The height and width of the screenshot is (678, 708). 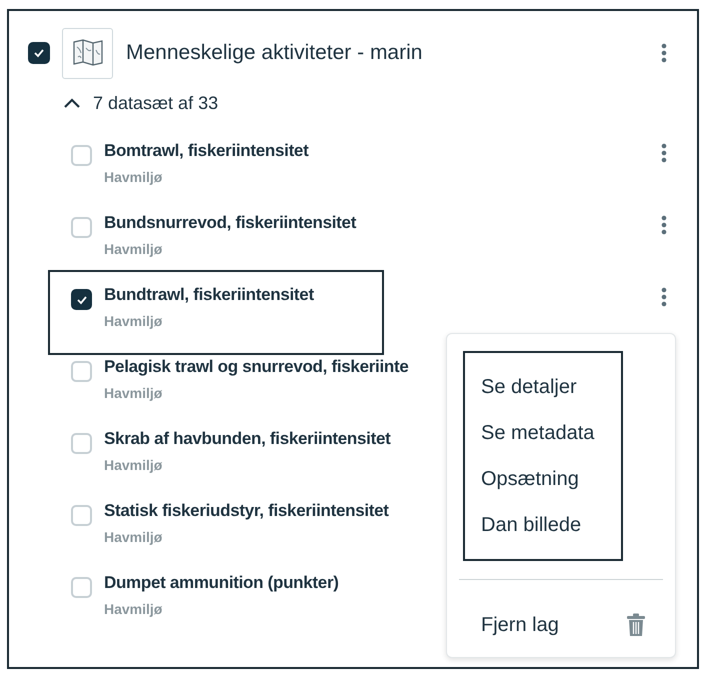 What do you see at coordinates (72, 103) in the screenshot?
I see `chevron-up-icon` at bounding box center [72, 103].